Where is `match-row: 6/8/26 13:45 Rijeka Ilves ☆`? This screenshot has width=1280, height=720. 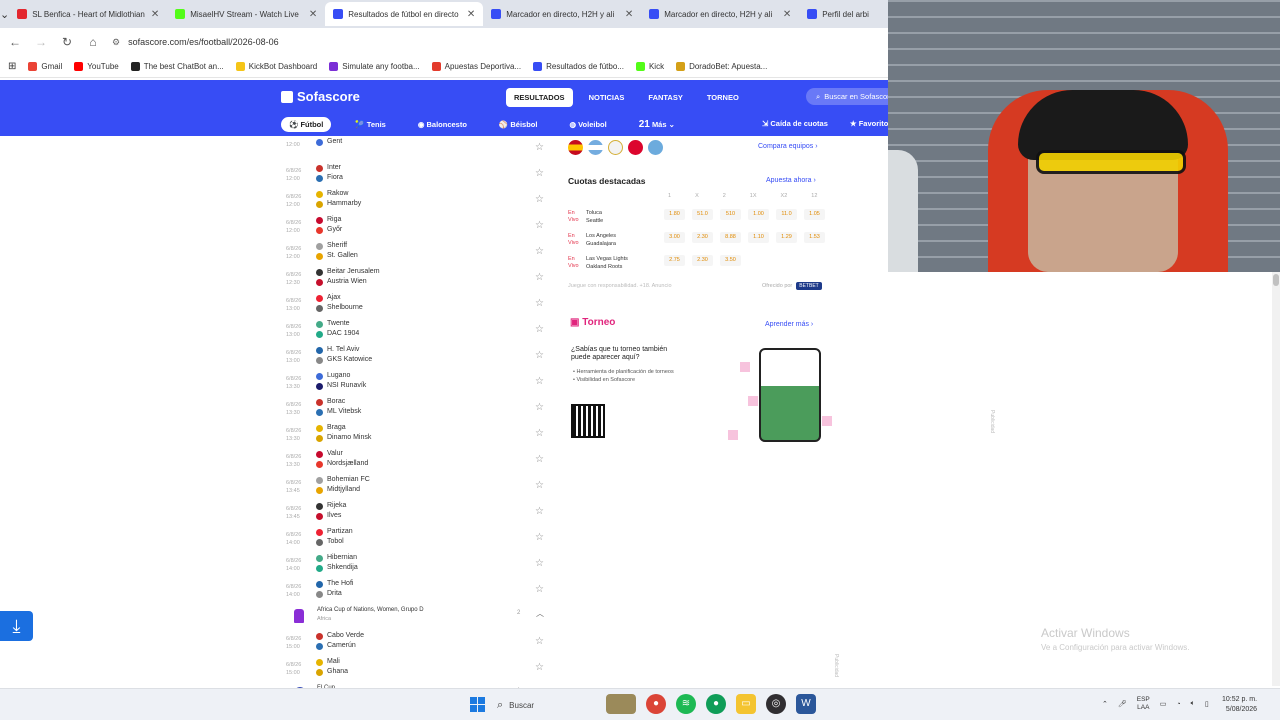 match-row: 6/8/26 13:45 Rijeka Ilves ☆ is located at coordinates (419, 513).